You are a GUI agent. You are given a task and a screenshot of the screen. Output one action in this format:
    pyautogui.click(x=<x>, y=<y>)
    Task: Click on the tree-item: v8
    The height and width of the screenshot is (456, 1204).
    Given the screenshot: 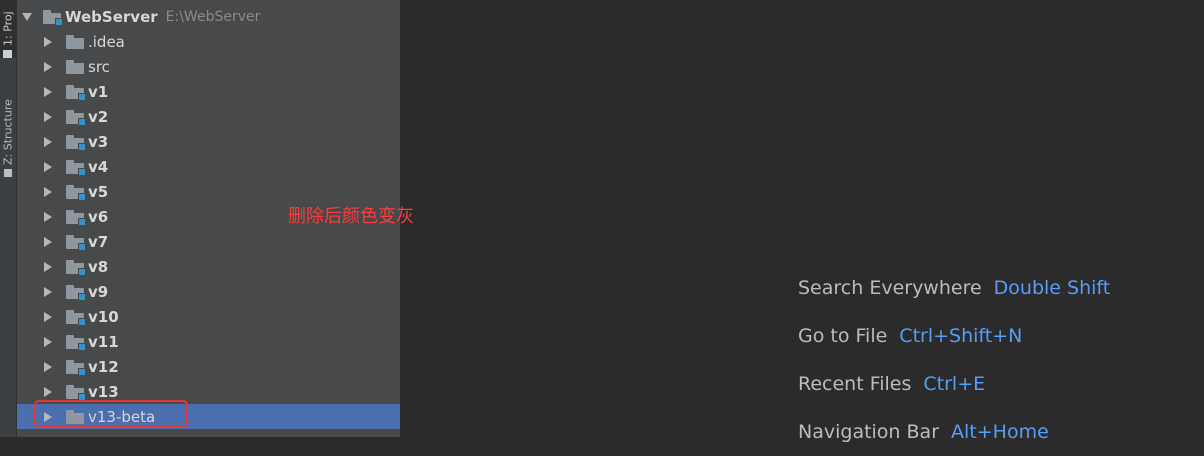 What is the action you would take?
    pyautogui.click(x=208, y=266)
    